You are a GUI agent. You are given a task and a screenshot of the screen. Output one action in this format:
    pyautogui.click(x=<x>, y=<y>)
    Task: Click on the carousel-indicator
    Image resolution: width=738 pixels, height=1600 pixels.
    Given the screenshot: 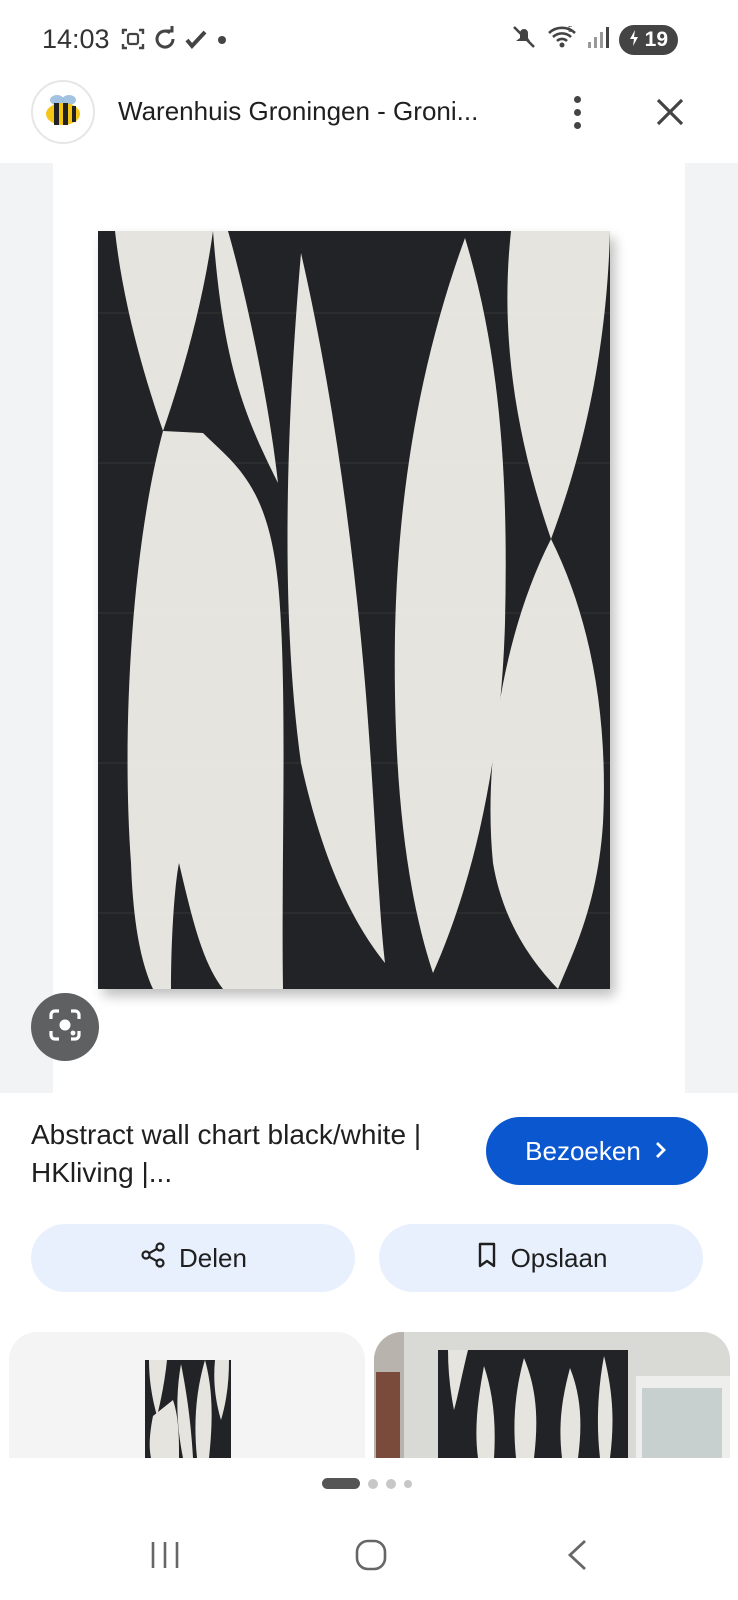 What is the action you would take?
    pyautogui.click(x=367, y=1483)
    